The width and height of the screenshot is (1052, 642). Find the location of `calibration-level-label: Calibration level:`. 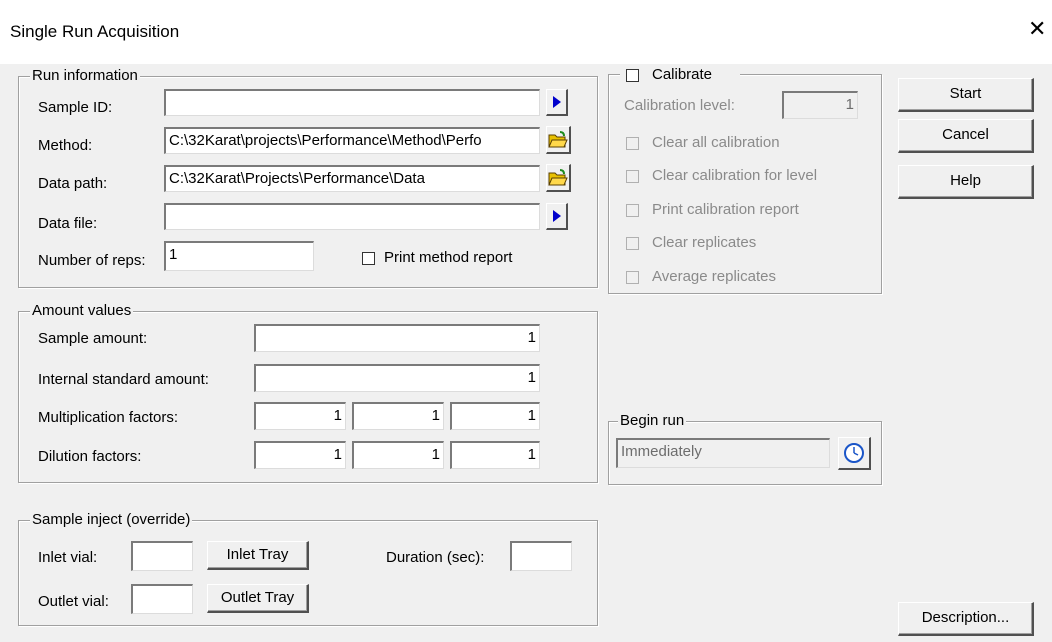

calibration-level-label: Calibration level: is located at coordinates (679, 105).